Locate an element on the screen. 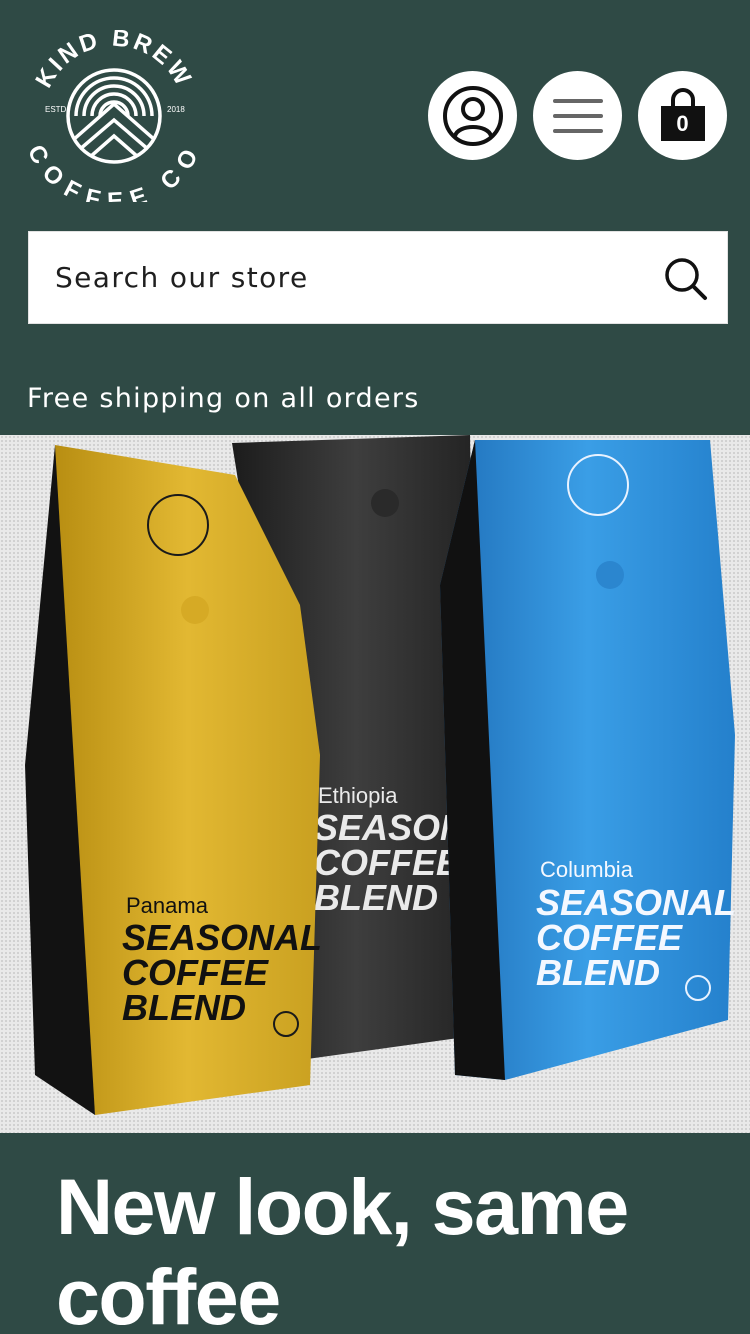 The height and width of the screenshot is (1334, 750). bag-line3-columbia: BLEND is located at coordinates (598, 972).